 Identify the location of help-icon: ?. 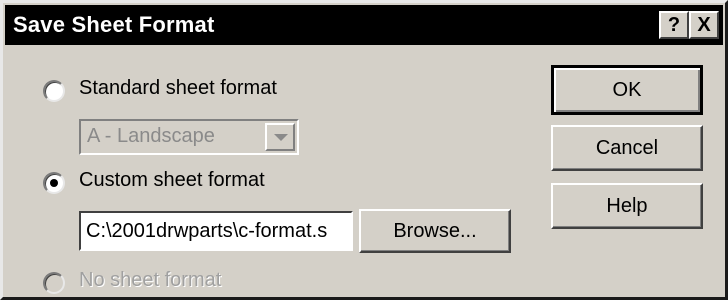
(674, 25).